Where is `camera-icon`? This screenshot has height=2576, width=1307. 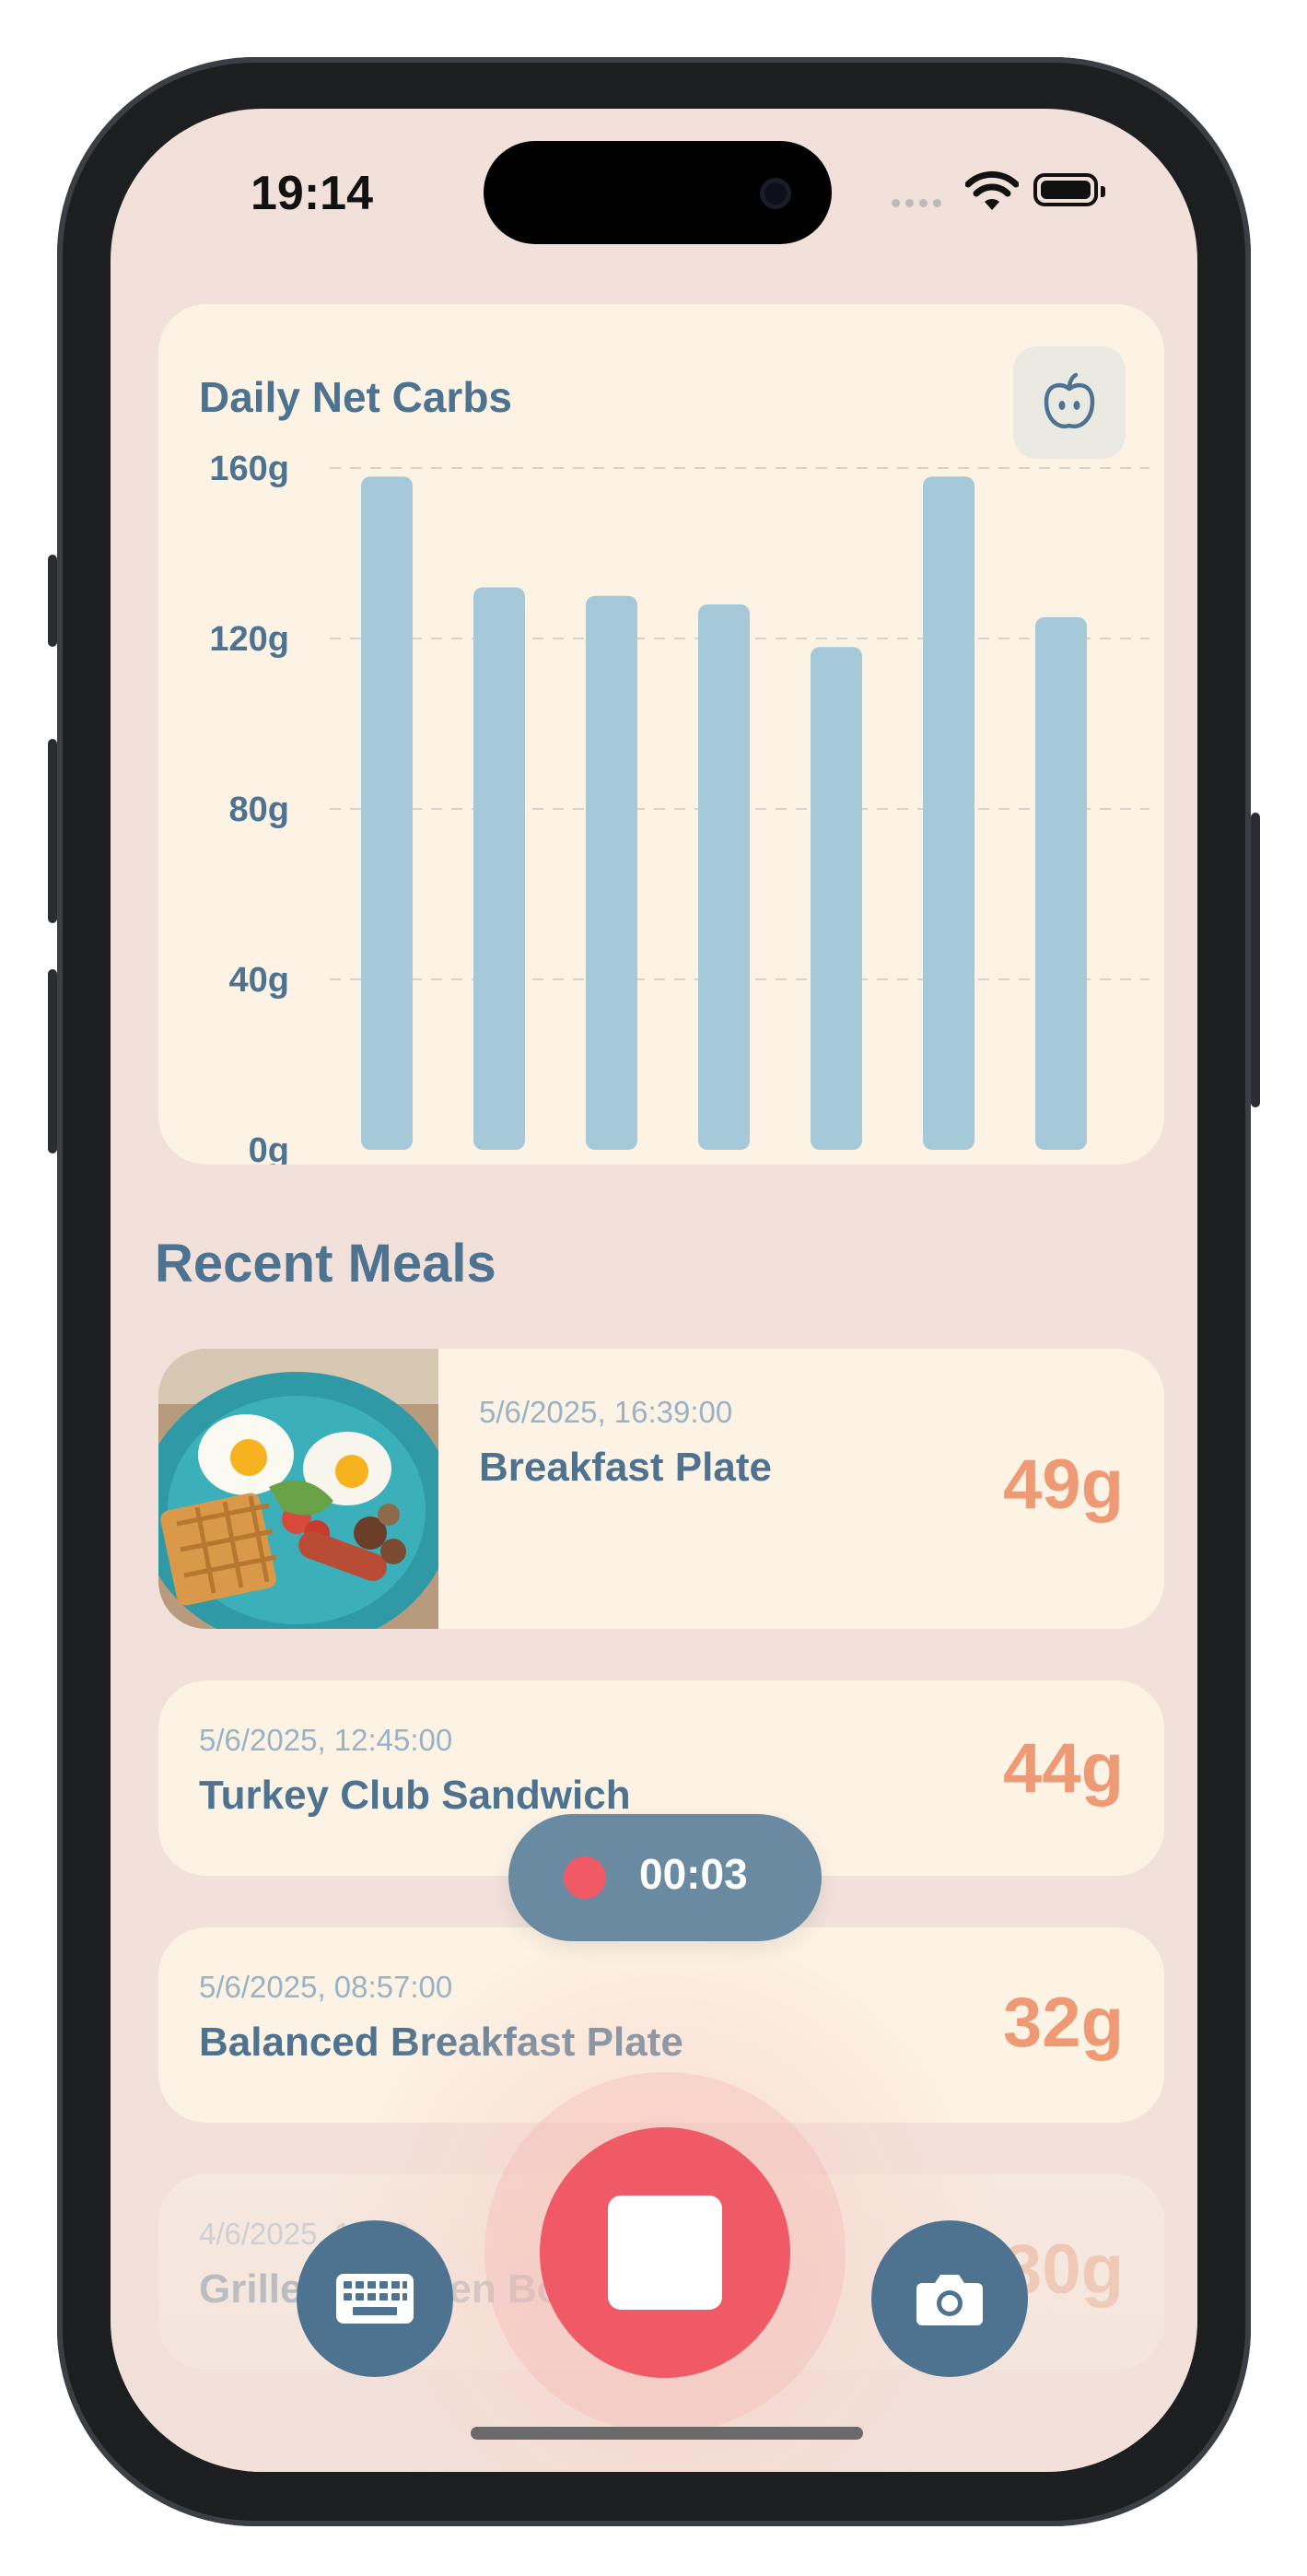
camera-icon is located at coordinates (949, 2300).